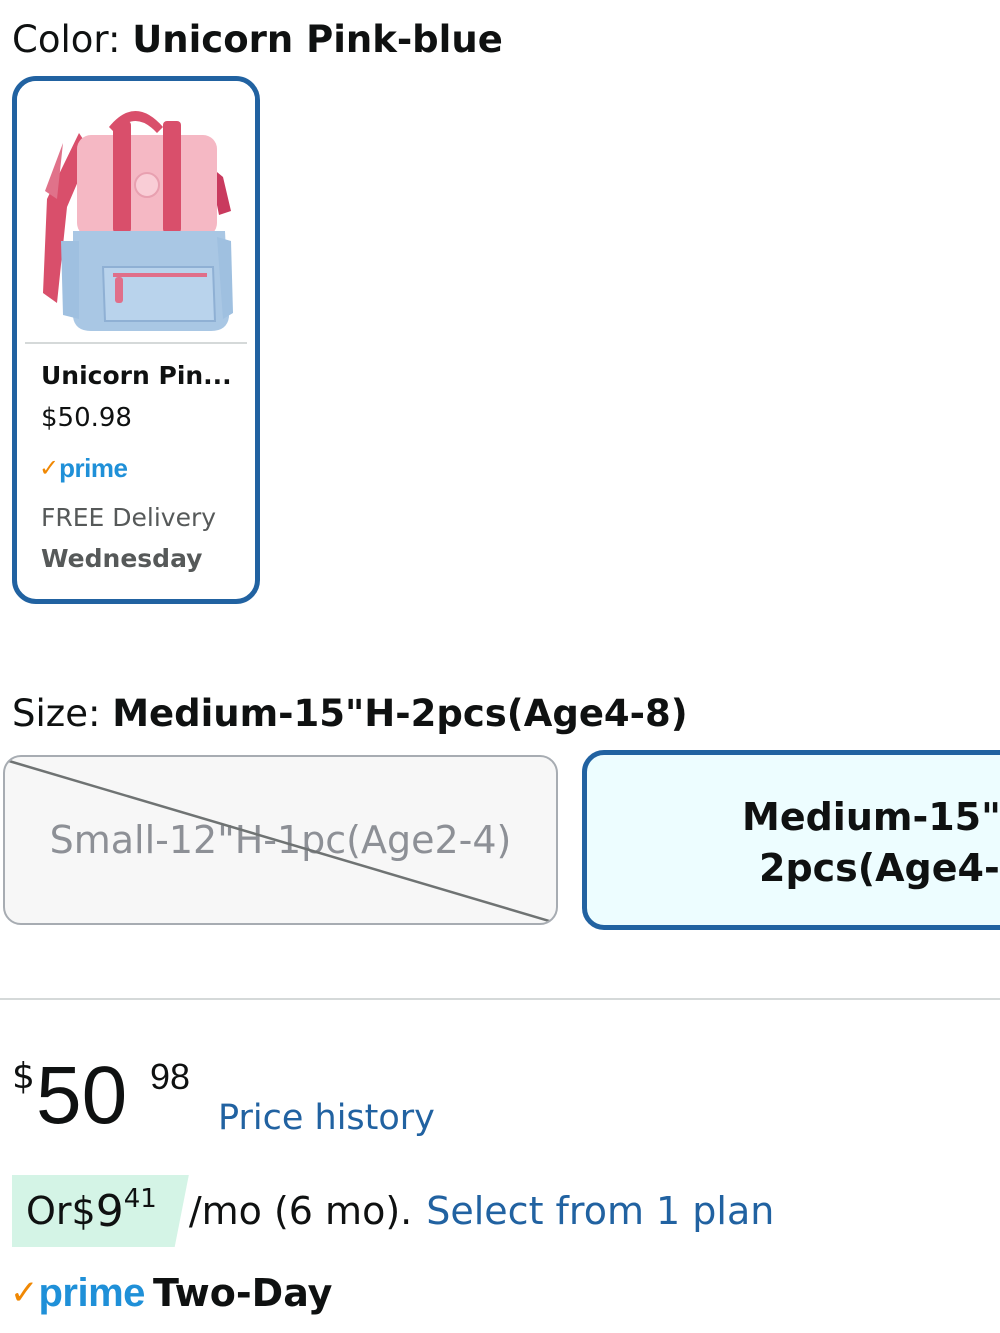 The width and height of the screenshot is (1000, 1333). Describe the element at coordinates (600, 1211) in the screenshot. I see `select-plan-link: Select from 1 plan` at that location.